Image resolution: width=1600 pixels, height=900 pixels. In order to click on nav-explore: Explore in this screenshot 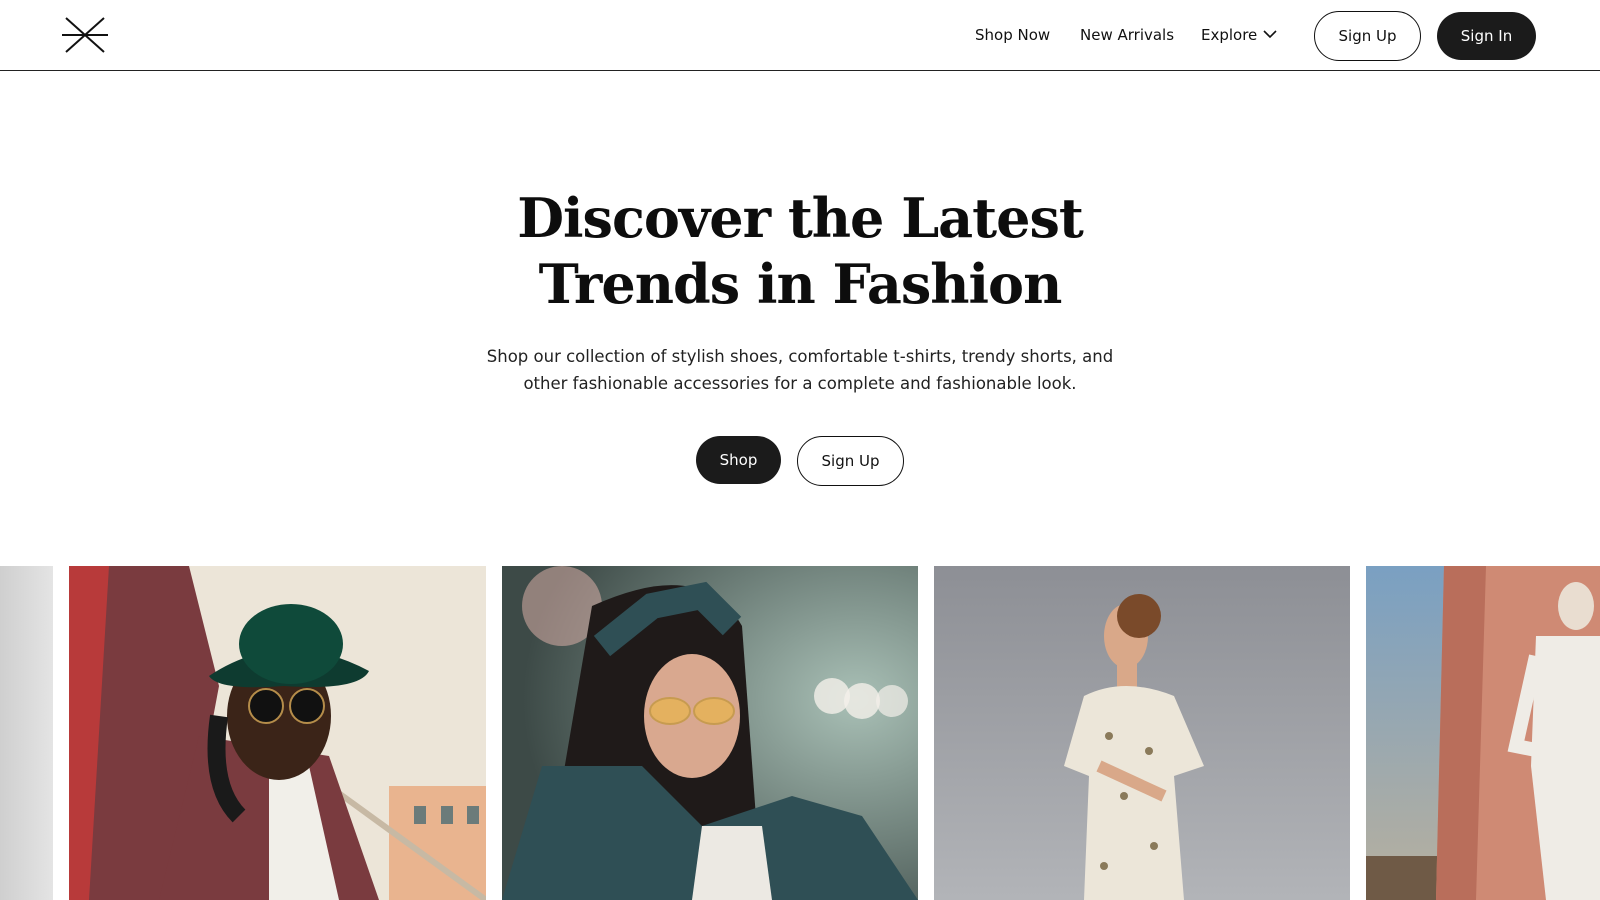, I will do `click(1239, 35)`.